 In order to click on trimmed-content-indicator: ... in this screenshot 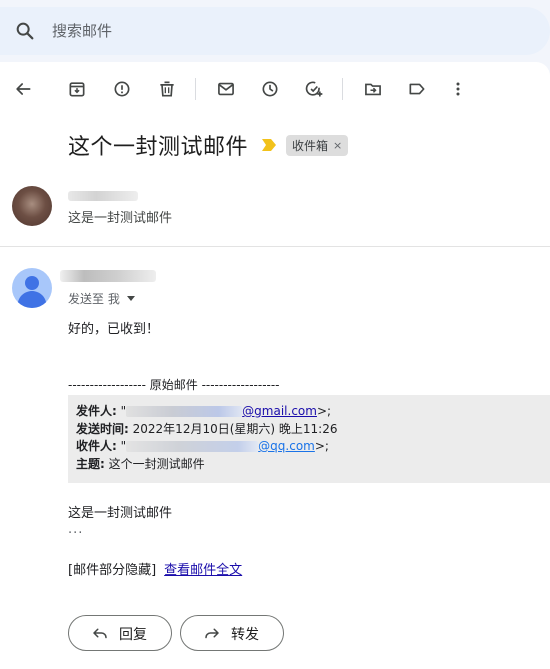, I will do `click(75, 529)`.